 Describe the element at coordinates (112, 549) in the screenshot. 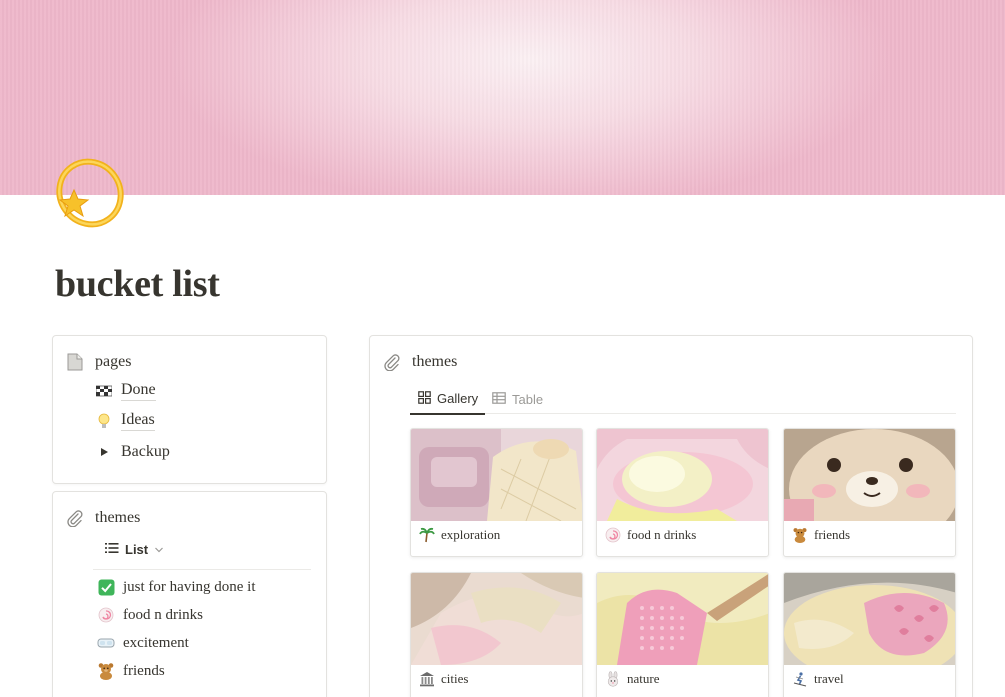

I see `list-view-icon` at that location.